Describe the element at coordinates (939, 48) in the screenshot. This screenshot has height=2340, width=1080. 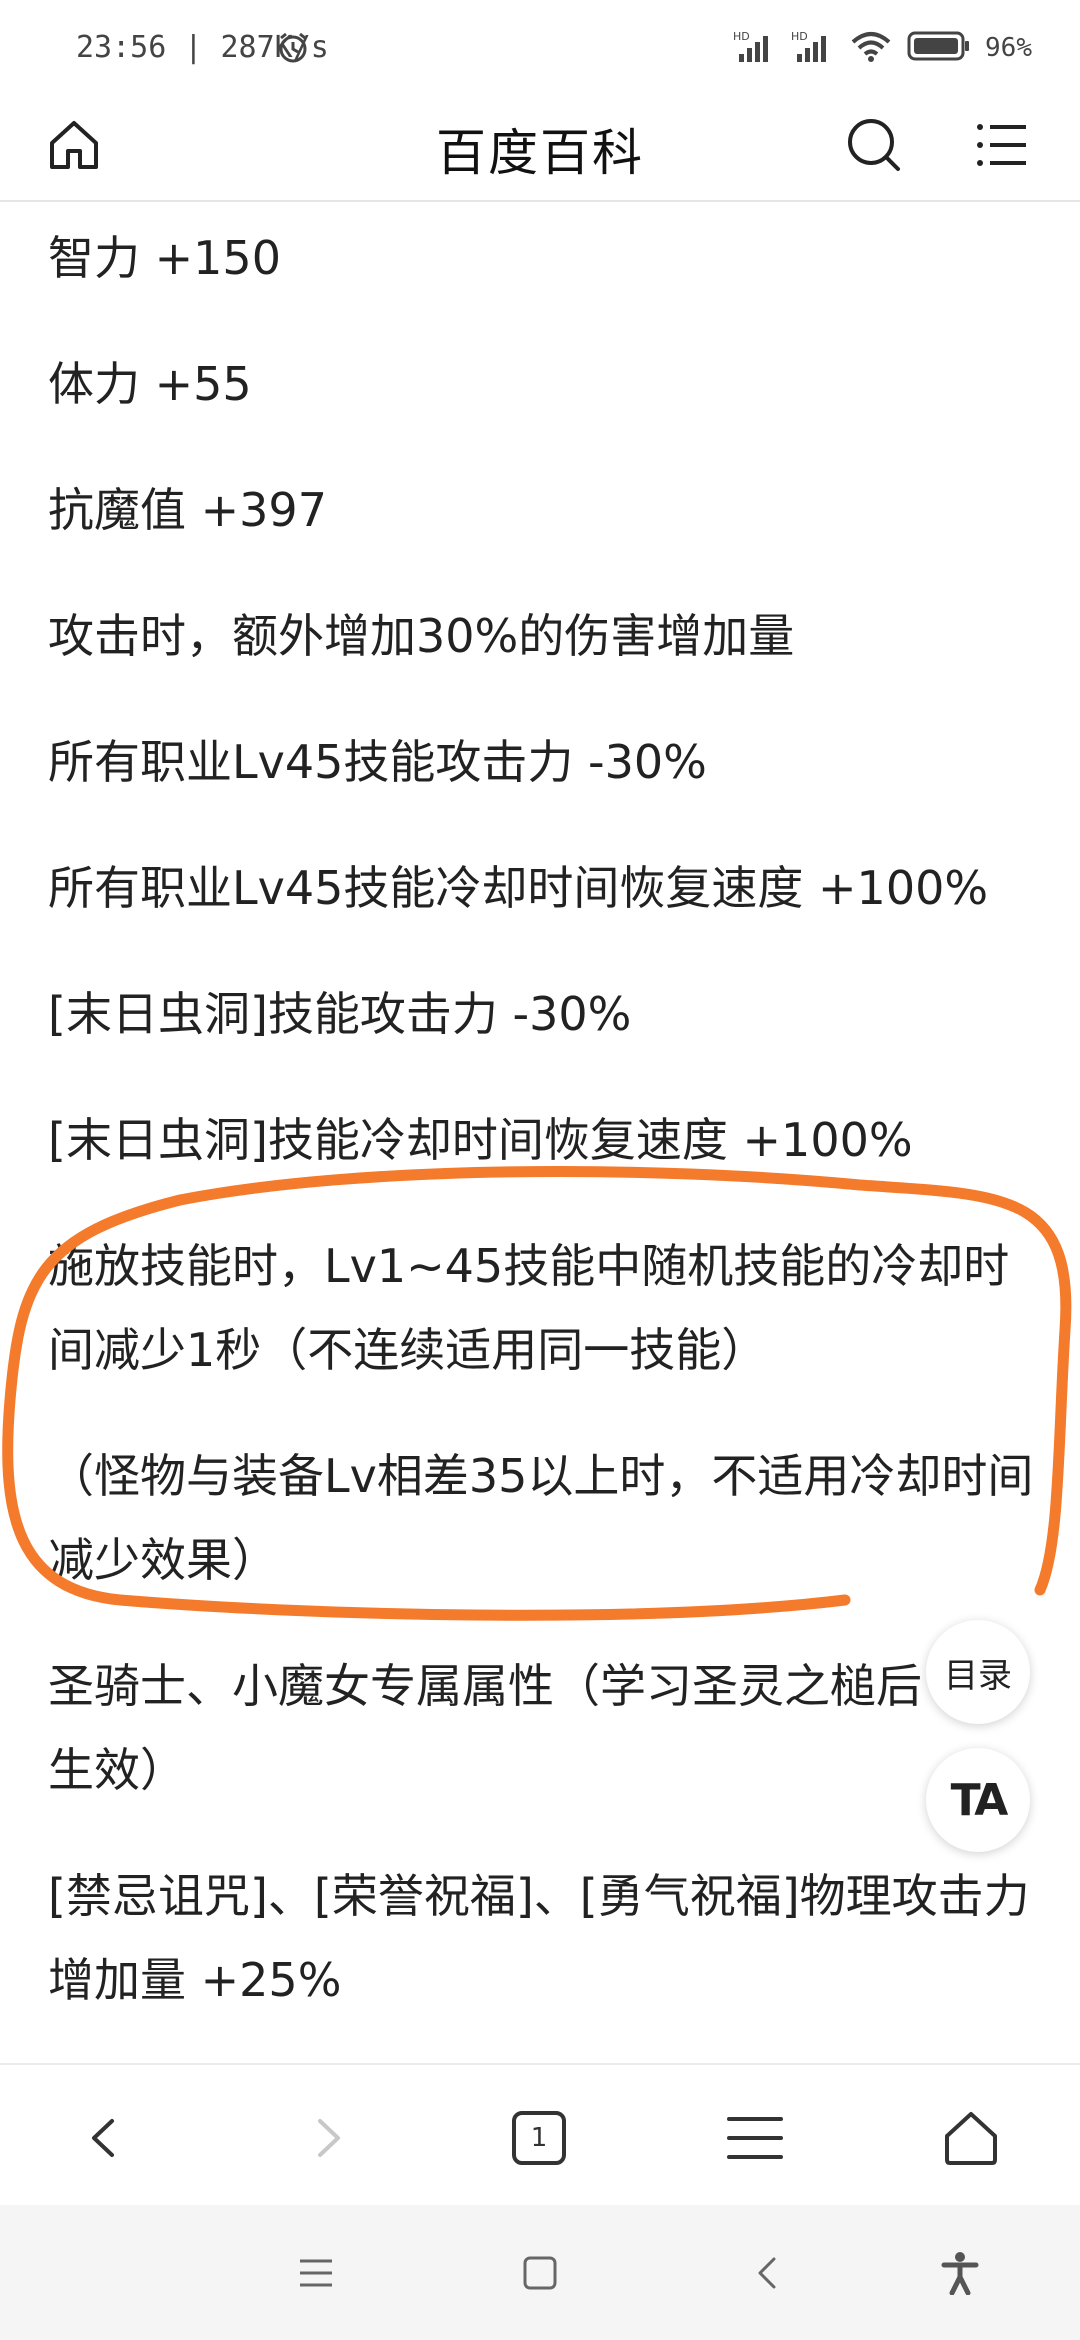
I see `battery-icon` at that location.